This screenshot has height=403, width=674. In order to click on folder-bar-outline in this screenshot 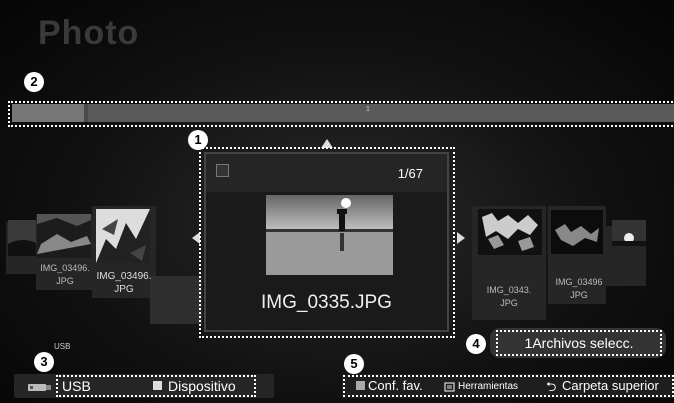, I will do `click(341, 114)`.